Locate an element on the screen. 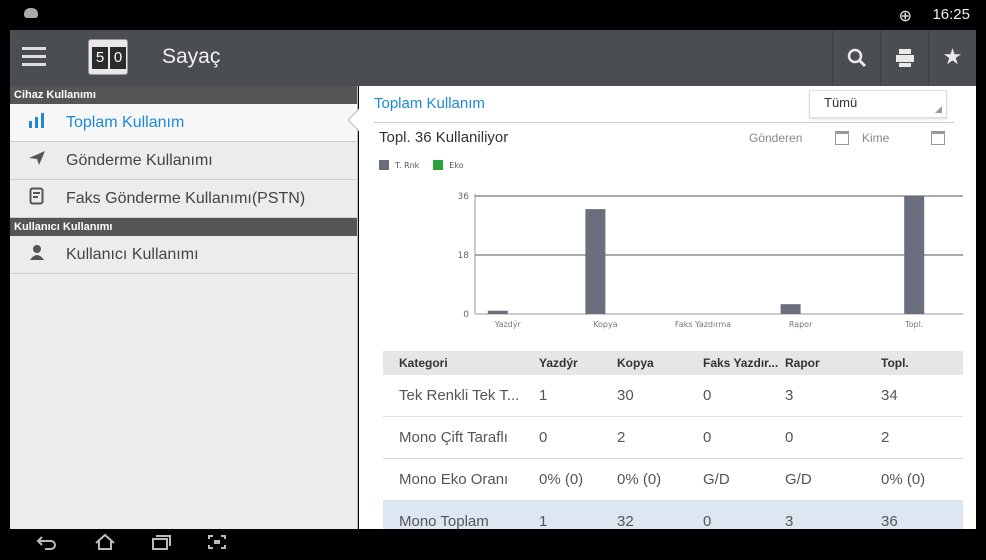 The image size is (986, 560). counter-app-logo: 5 0 is located at coordinates (108, 57).